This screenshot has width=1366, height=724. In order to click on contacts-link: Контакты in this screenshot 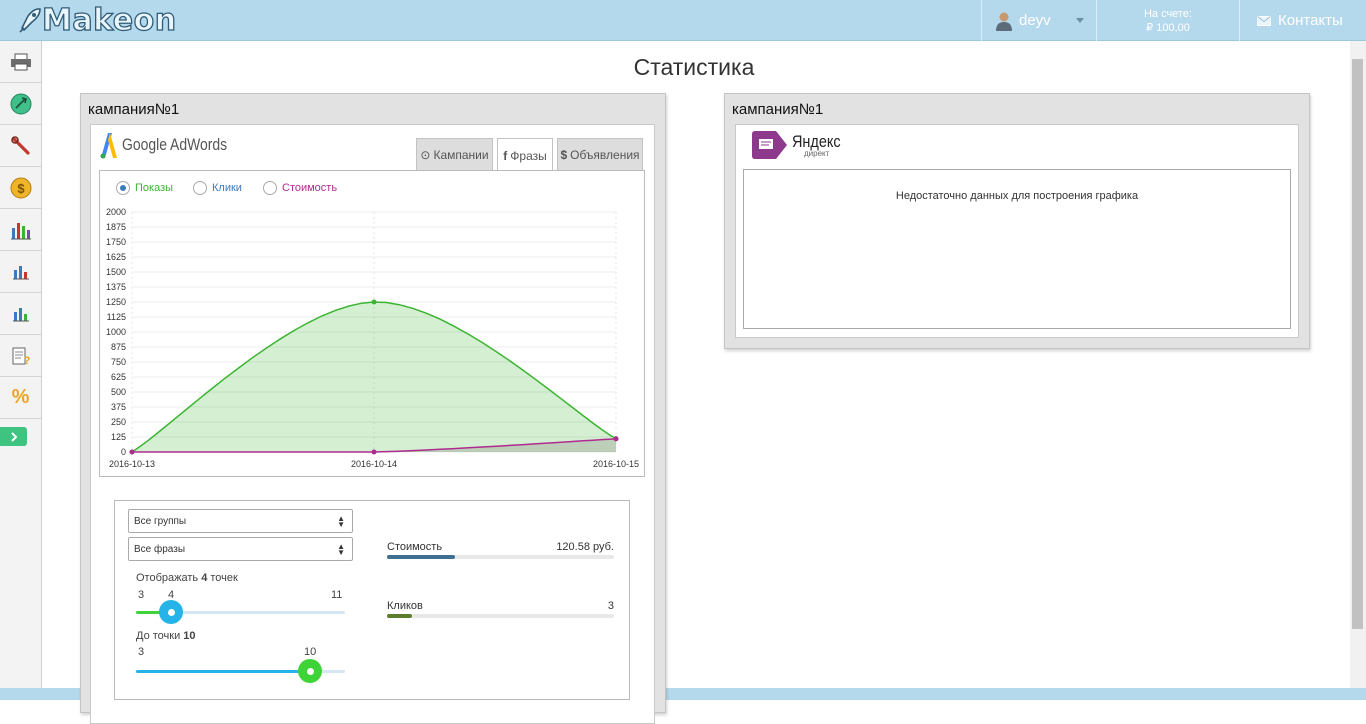, I will do `click(1302, 20)`.